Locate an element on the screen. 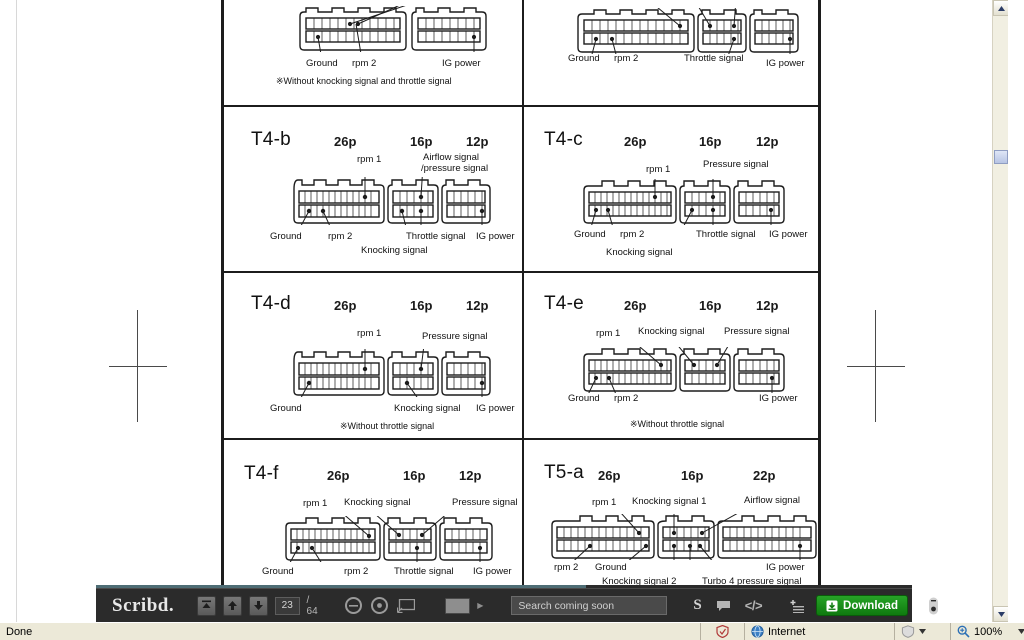  embed-button: </> is located at coordinates (754, 605).